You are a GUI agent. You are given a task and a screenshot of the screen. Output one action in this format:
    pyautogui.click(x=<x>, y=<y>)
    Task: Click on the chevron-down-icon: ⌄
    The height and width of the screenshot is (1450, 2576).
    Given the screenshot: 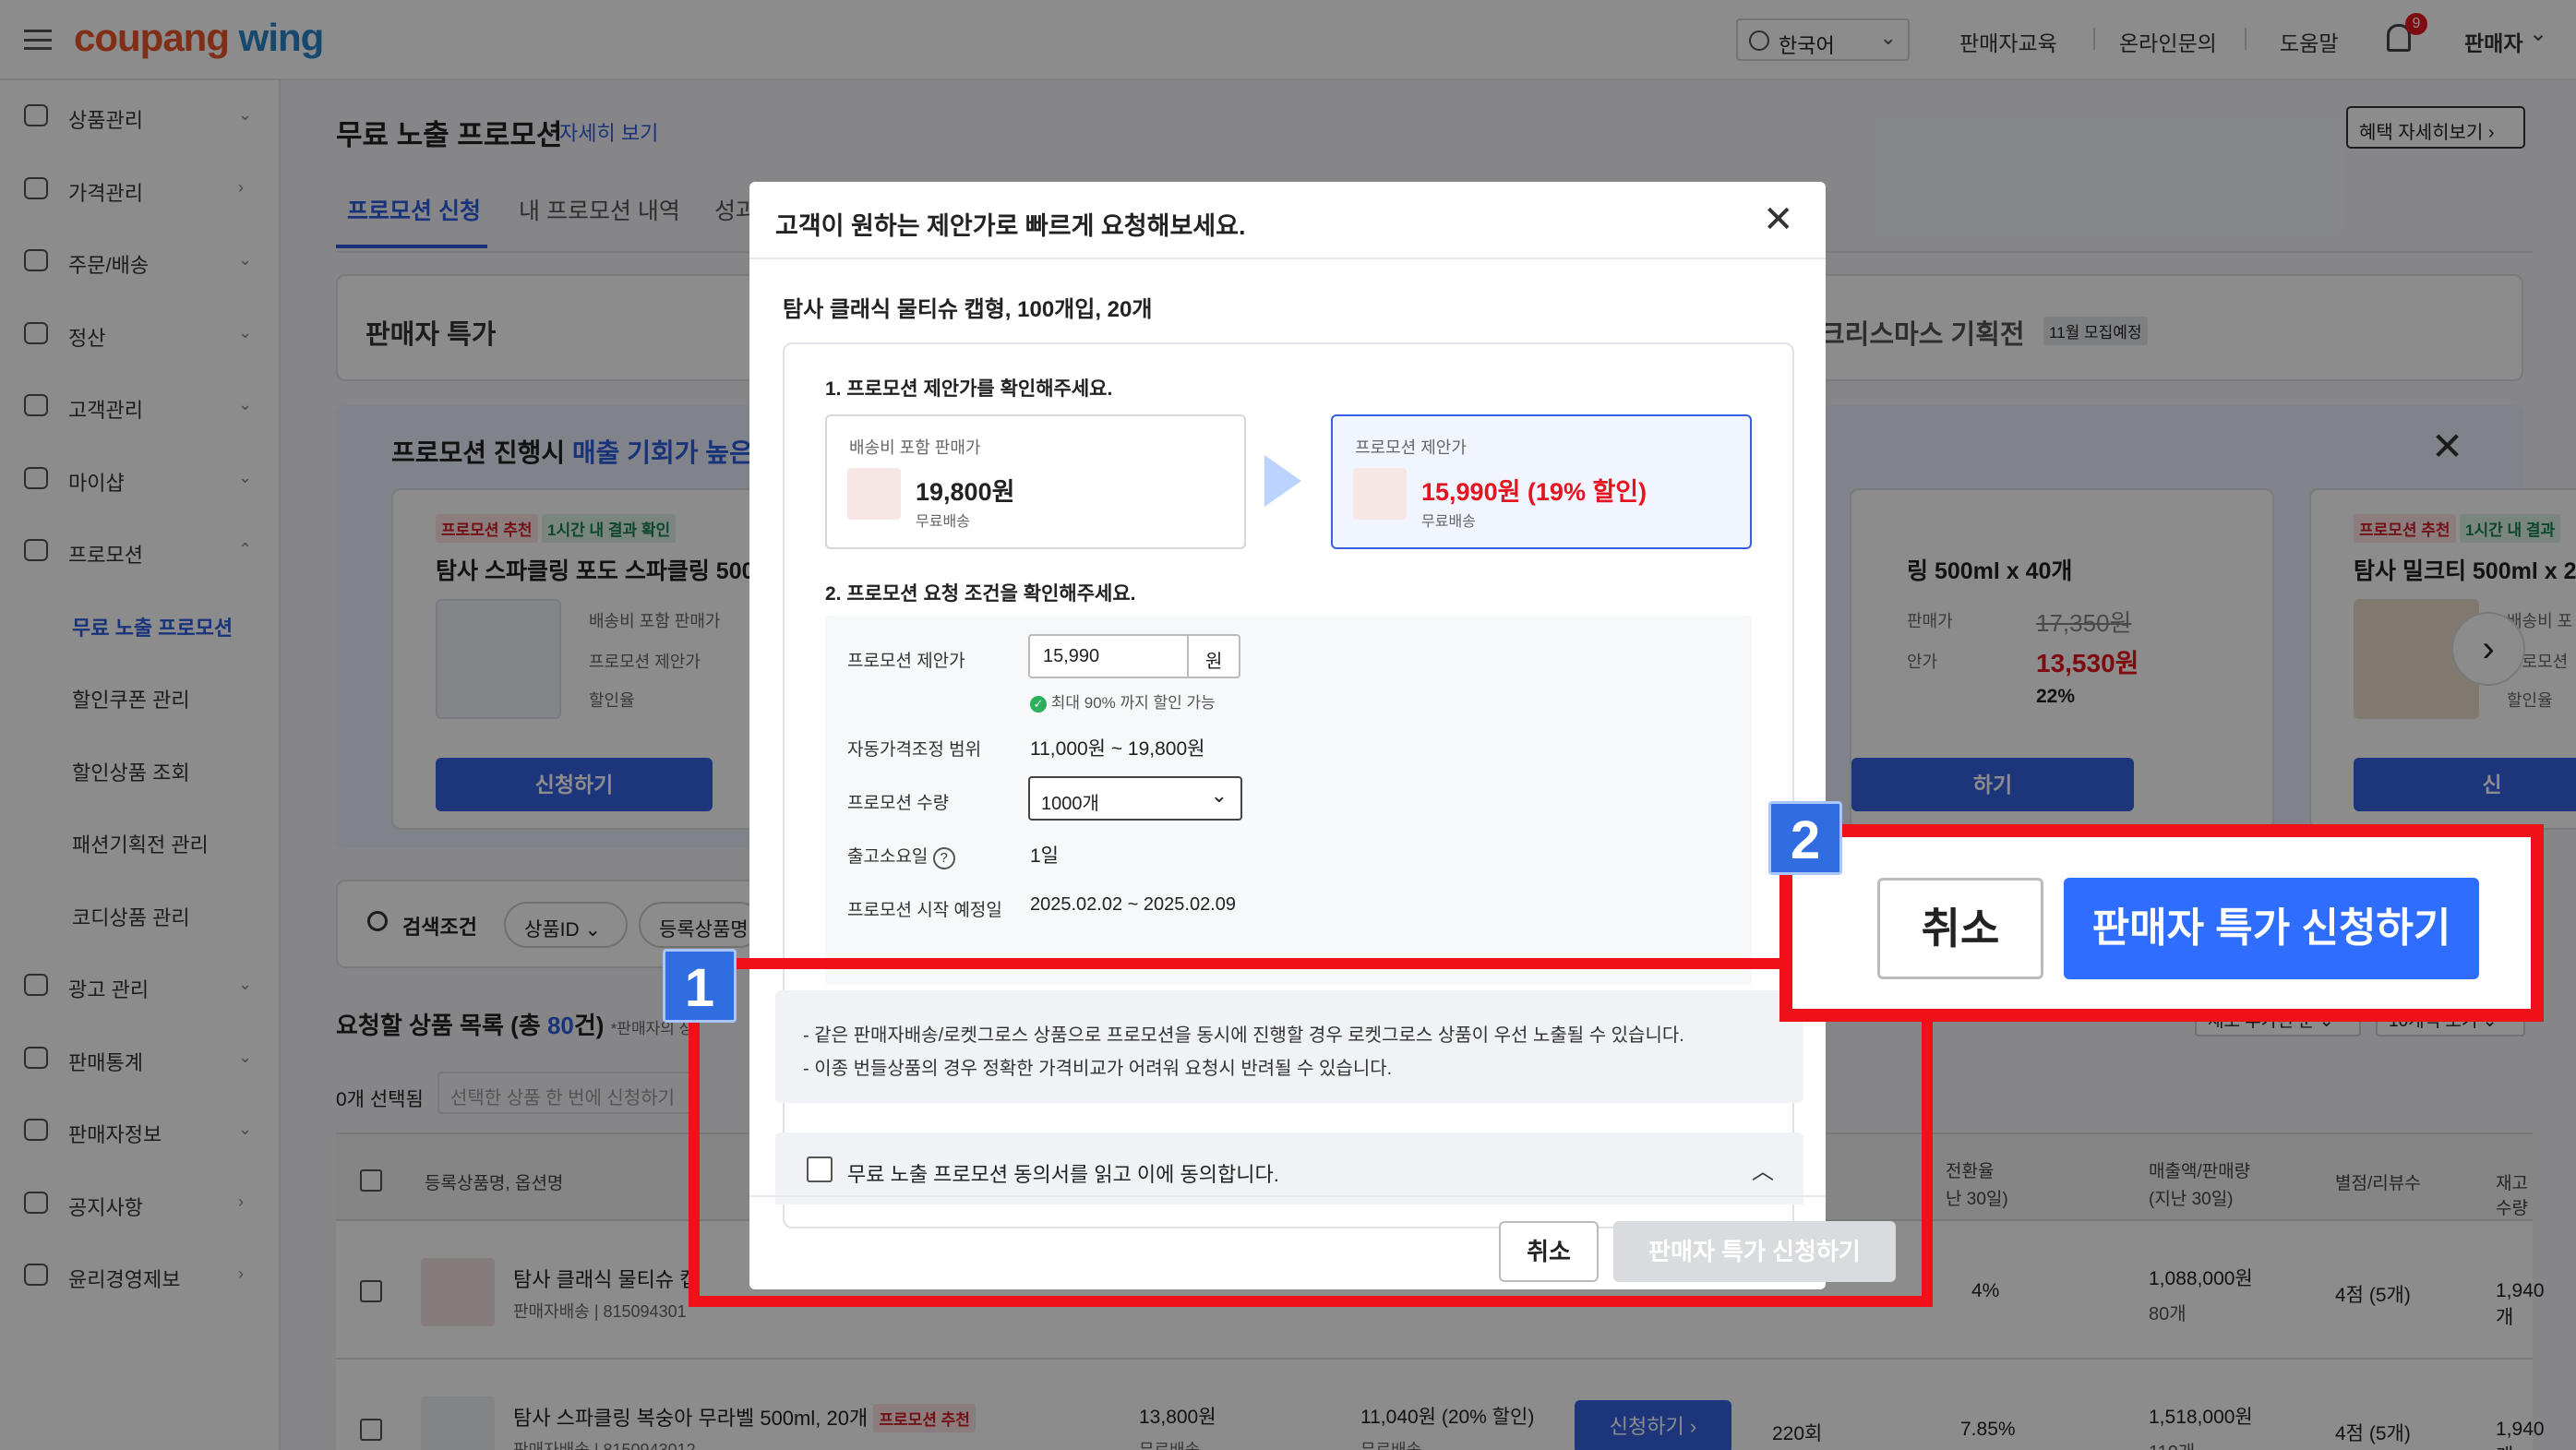 What is the action you would take?
    pyautogui.click(x=1219, y=795)
    